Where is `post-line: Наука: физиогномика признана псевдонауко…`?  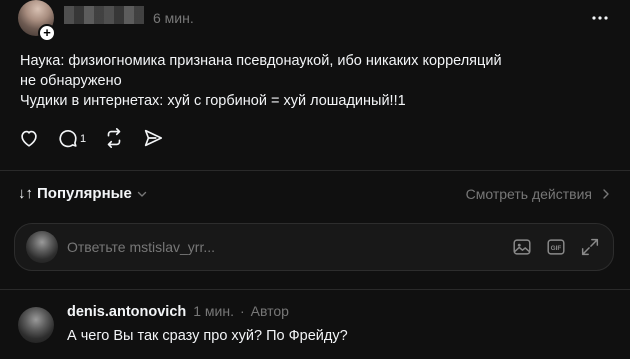
post-line: Наука: физиогномика признана псевдонауко… is located at coordinates (261, 61).